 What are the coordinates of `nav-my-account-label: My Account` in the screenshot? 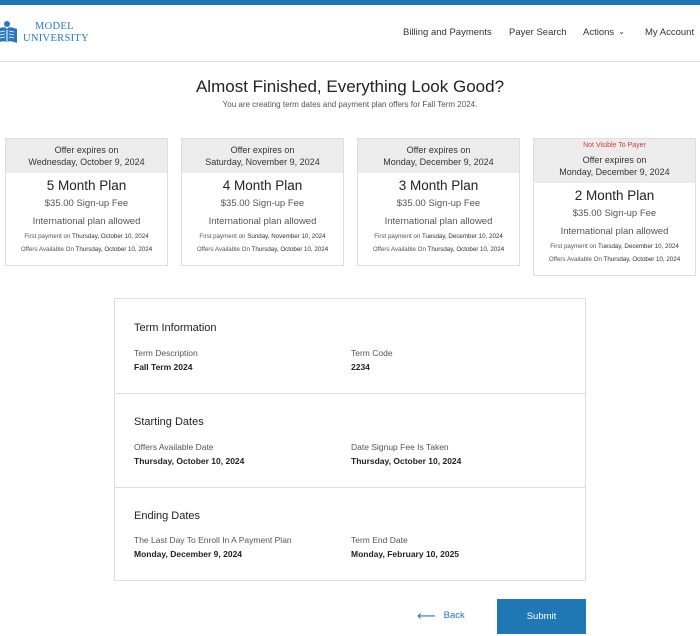 It's located at (670, 32).